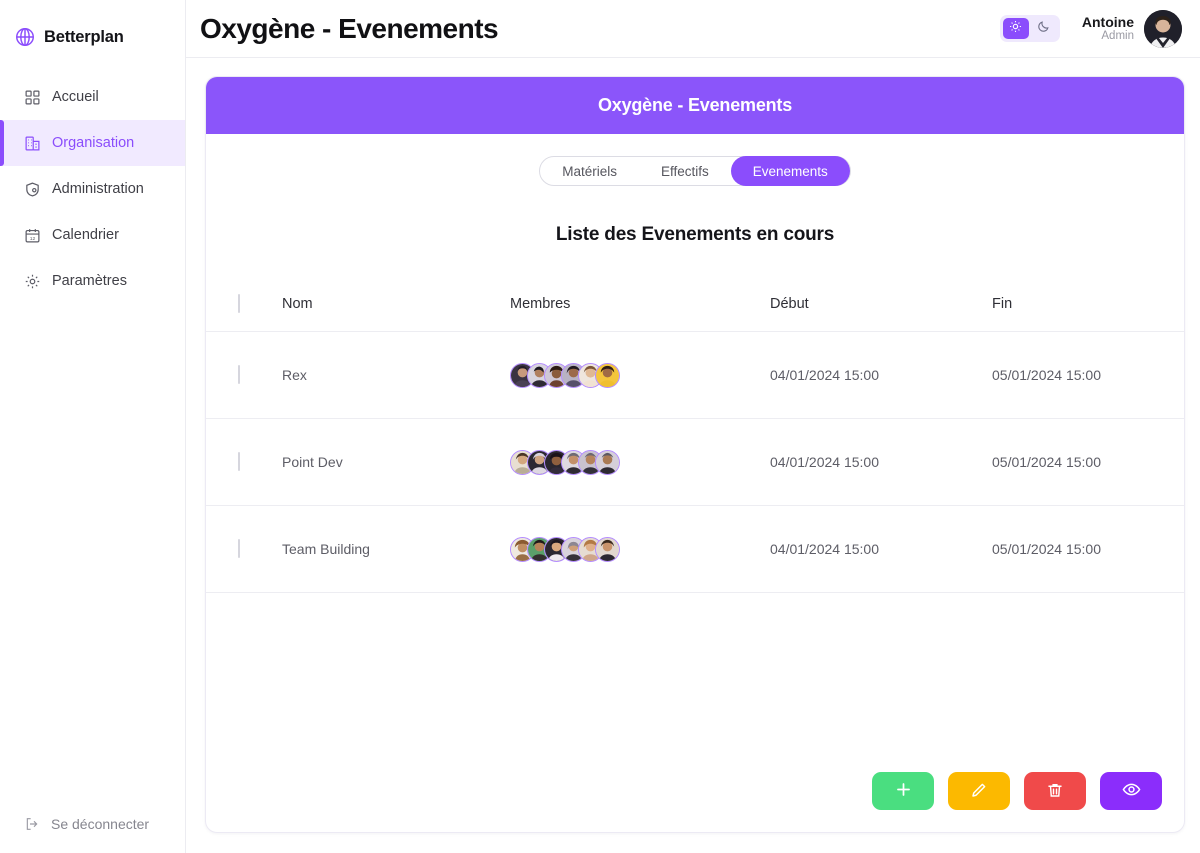  What do you see at coordinates (1002, 303) in the screenshot?
I see `column-header-fin: Fin` at bounding box center [1002, 303].